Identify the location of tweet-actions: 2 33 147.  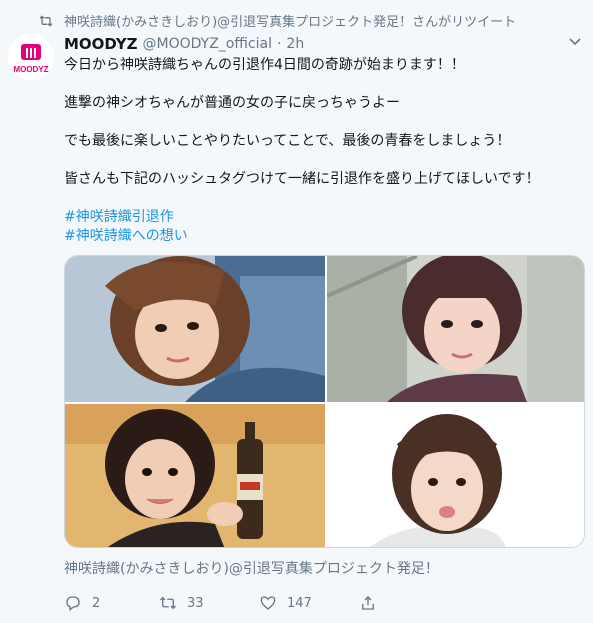
(274, 603).